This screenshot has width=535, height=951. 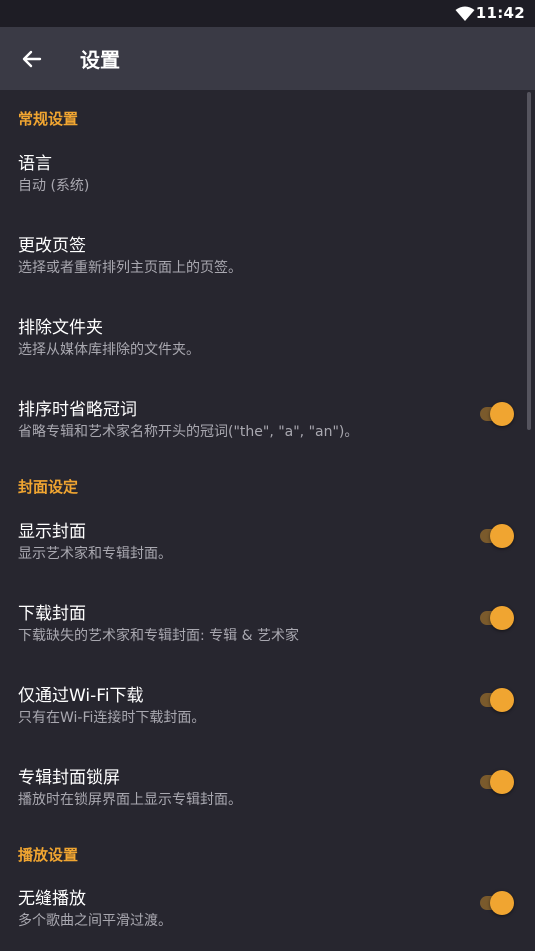 I want to click on setting-gapless: 无缝播放 多个歌曲之间平滑过渡。, so click(x=267, y=914).